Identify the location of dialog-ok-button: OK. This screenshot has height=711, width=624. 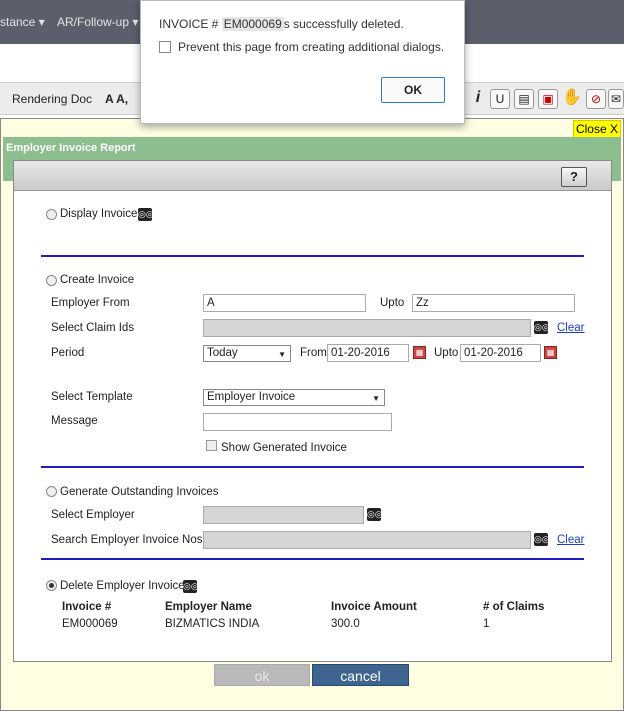
(413, 90).